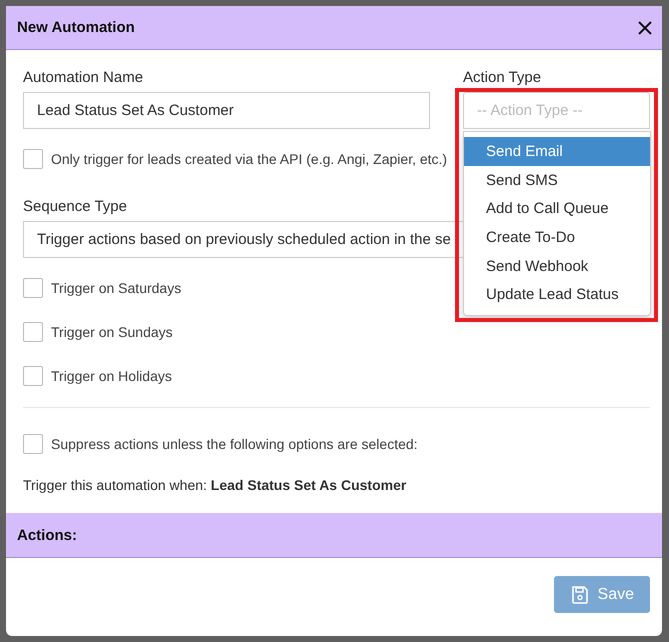 The width and height of the screenshot is (669, 642). What do you see at coordinates (557, 151) in the screenshot?
I see `dropdown-option: Send Email` at bounding box center [557, 151].